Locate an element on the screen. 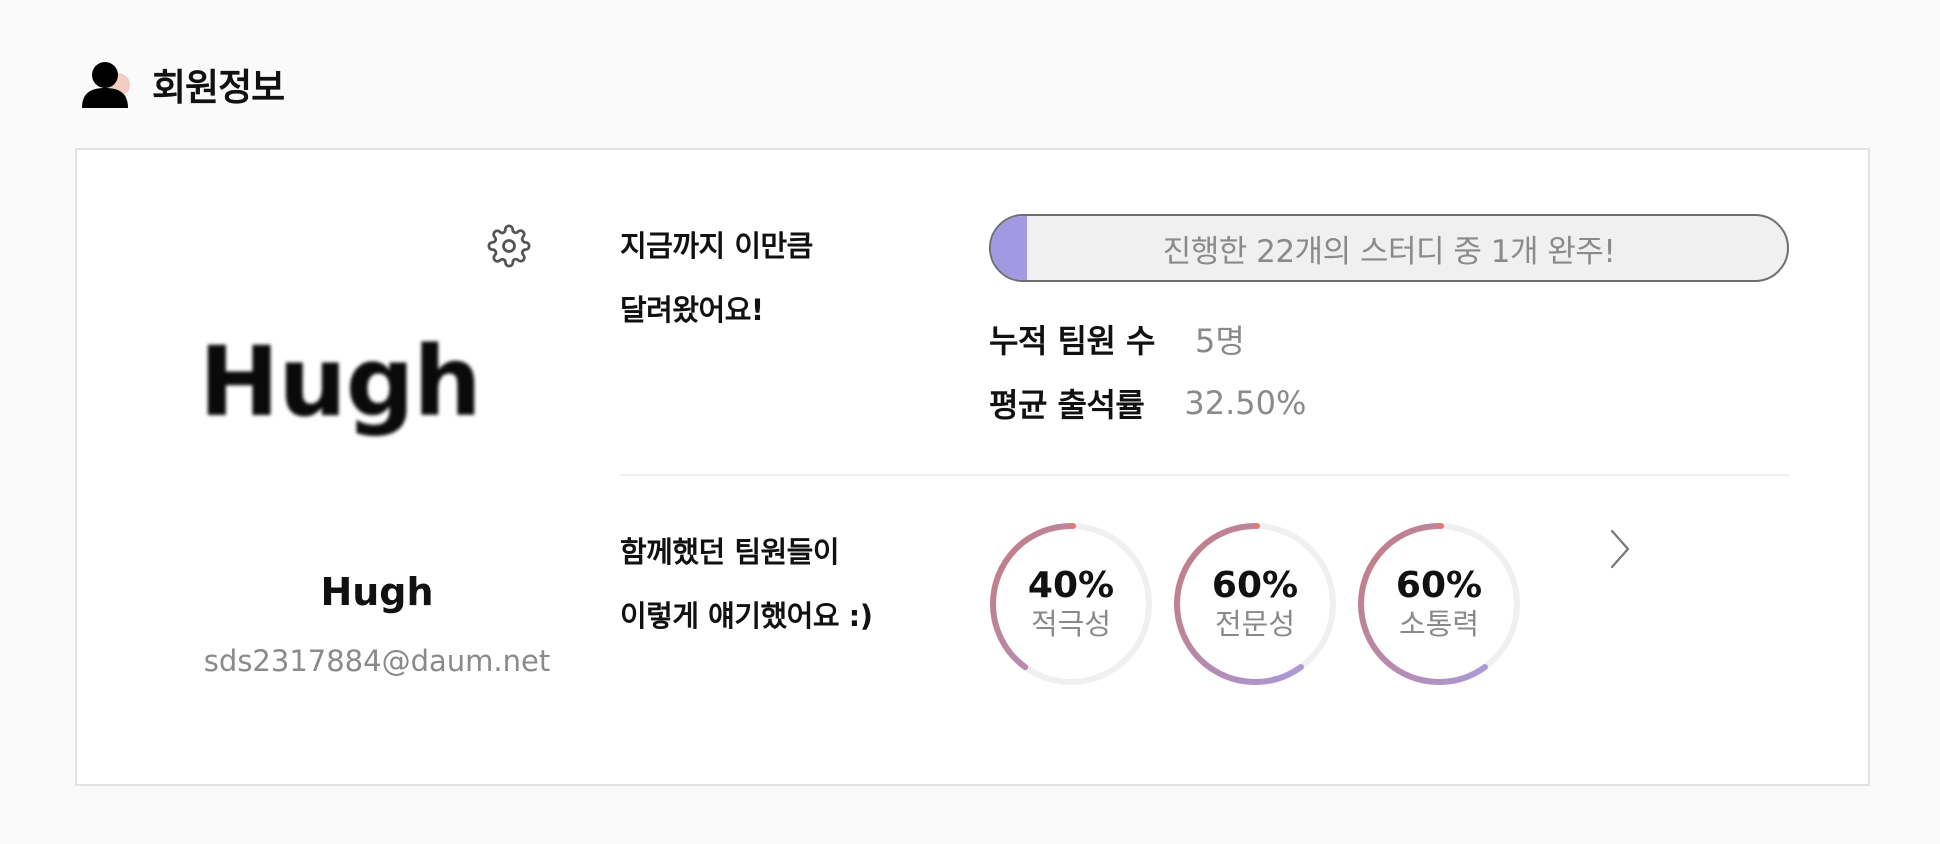 The width and height of the screenshot is (1940, 844). stat-value: 32.50% is located at coordinates (1245, 403).